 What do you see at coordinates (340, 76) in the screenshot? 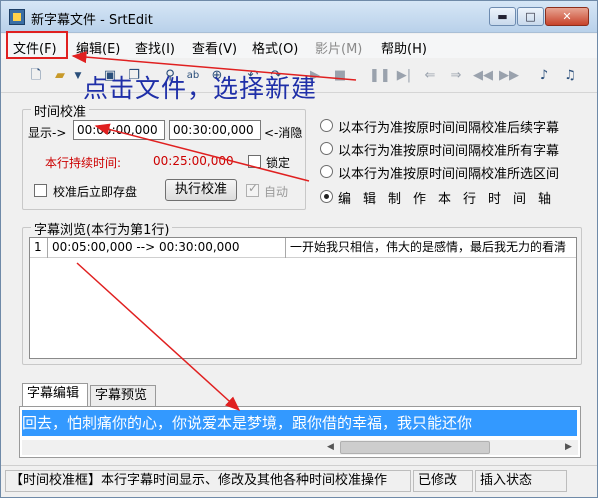
I see `stop-icon: ■` at bounding box center [340, 76].